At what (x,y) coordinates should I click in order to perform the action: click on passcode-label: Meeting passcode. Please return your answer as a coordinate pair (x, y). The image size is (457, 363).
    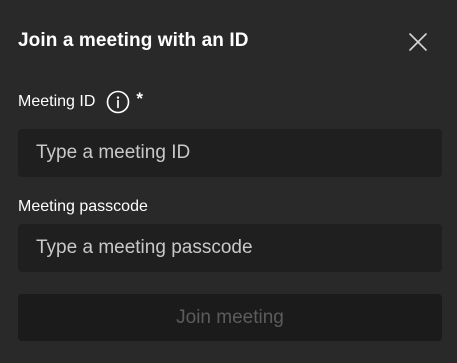
    Looking at the image, I should click on (83, 206).